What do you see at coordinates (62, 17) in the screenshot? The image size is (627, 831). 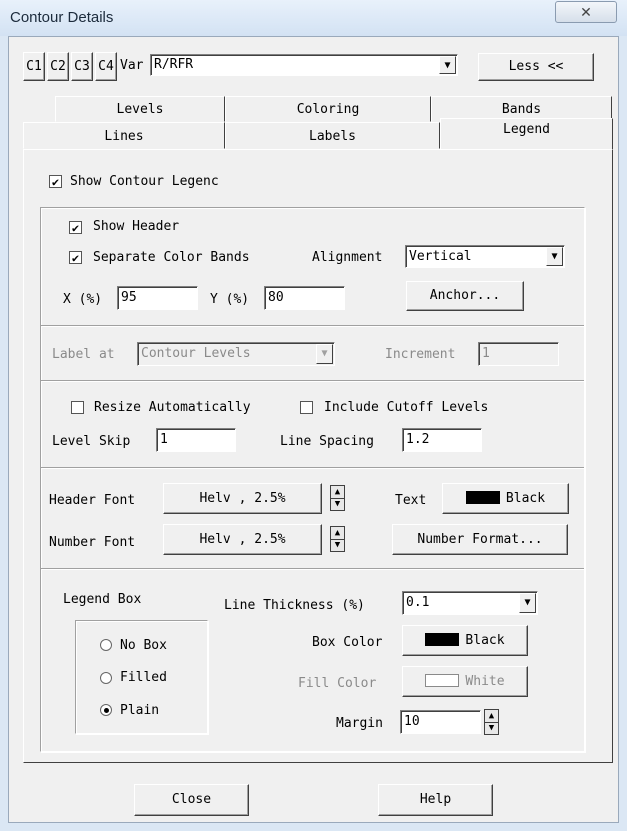 I see `window-title: Contour Details` at bounding box center [62, 17].